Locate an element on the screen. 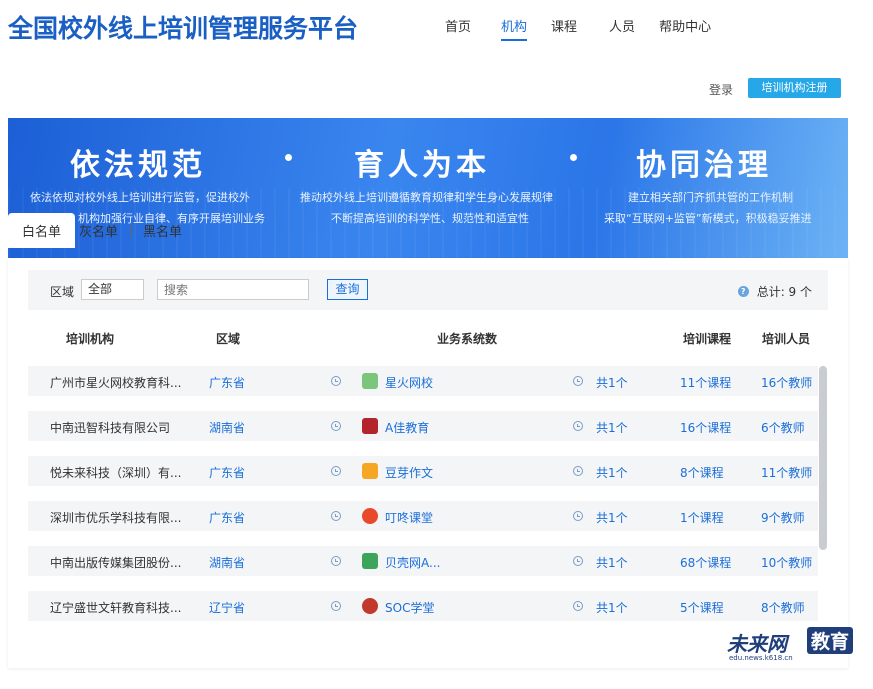  tab-graylist: 灰名单 is located at coordinates (98, 230).